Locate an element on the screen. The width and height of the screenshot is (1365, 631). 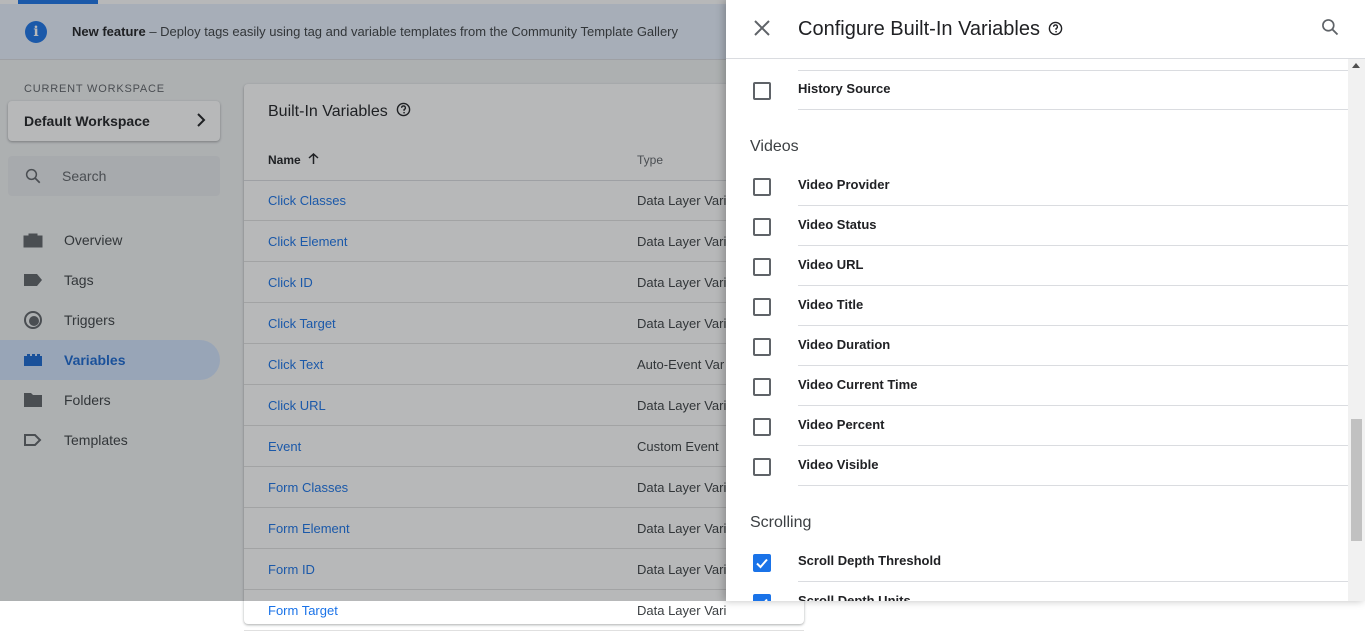
checkbox-label: History Source is located at coordinates (844, 88).